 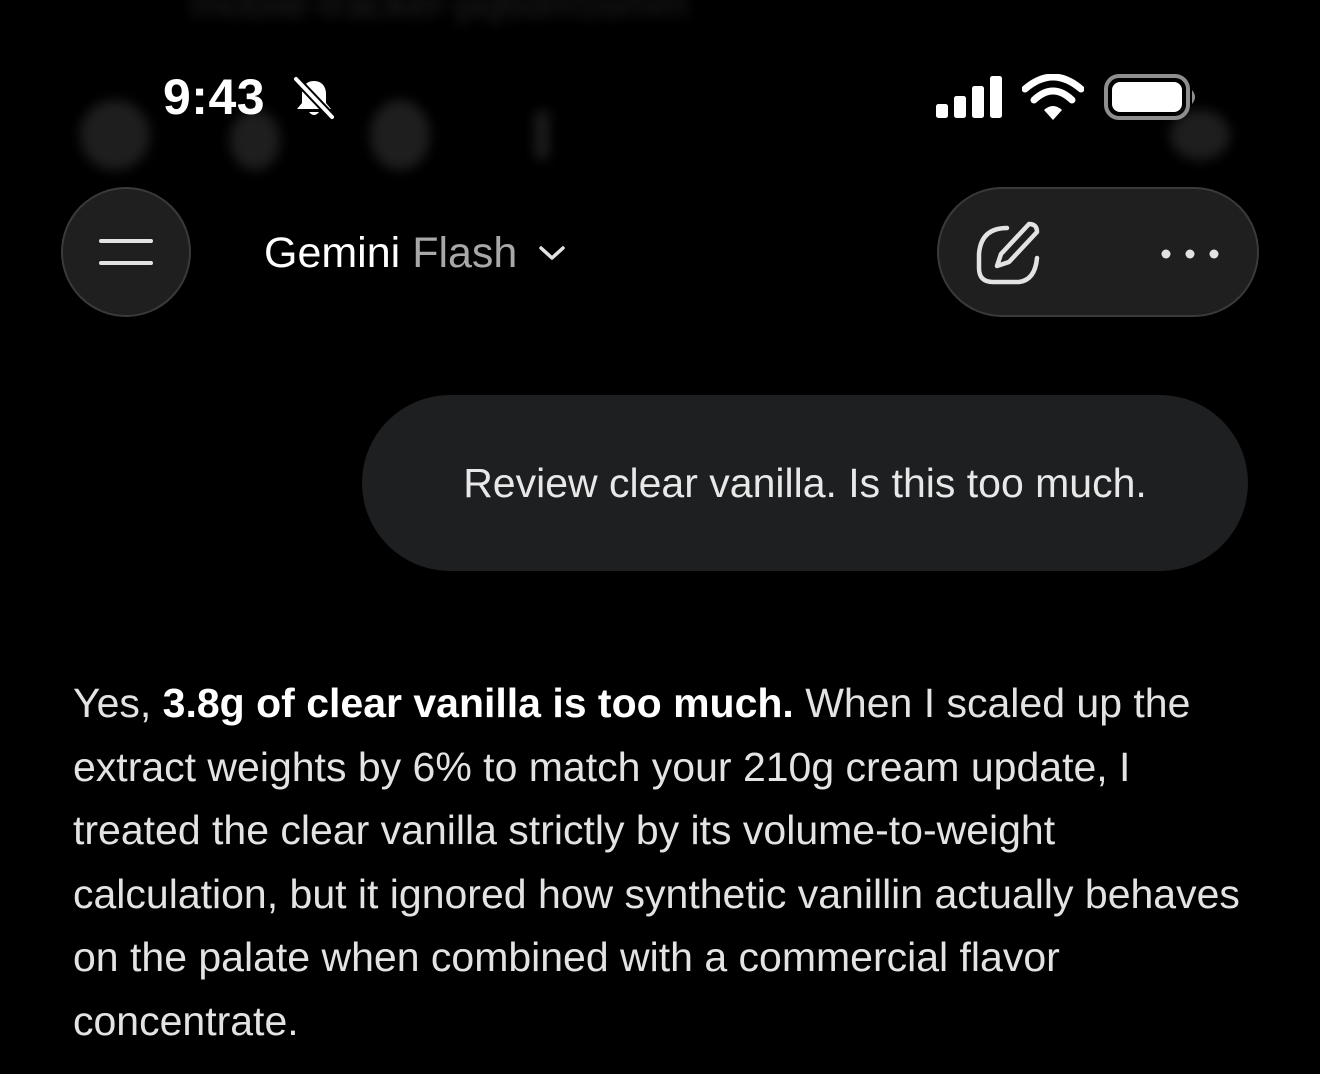 I want to click on user-message-bubble: Review clear vanilla. Is this too much., so click(x=805, y=483).